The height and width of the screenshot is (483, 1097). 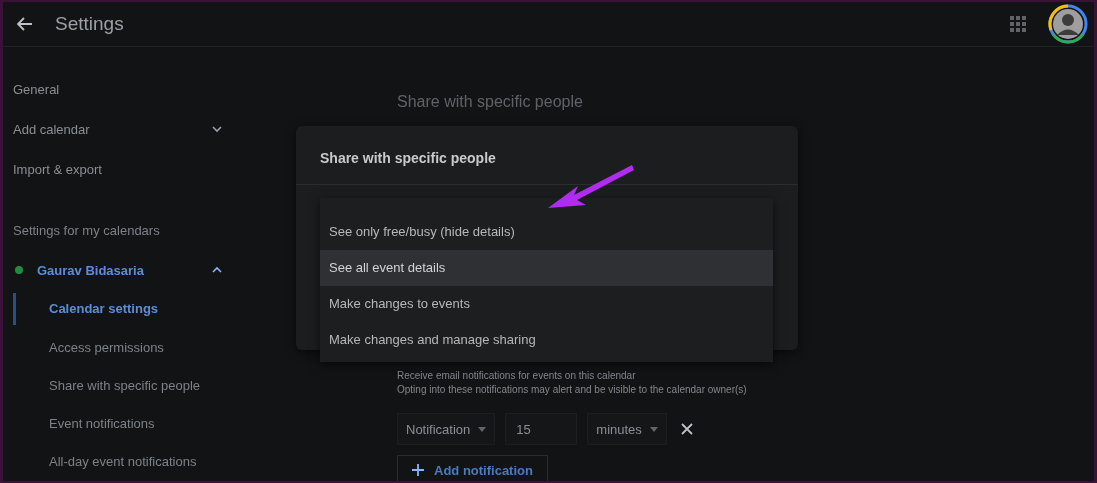 I want to click on time-unit-dropdown: minutes, so click(x=627, y=429).